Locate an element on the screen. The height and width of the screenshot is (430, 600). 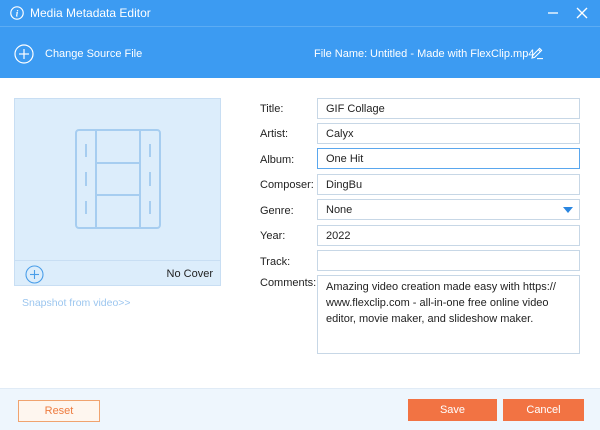
save-button: Save is located at coordinates (452, 410).